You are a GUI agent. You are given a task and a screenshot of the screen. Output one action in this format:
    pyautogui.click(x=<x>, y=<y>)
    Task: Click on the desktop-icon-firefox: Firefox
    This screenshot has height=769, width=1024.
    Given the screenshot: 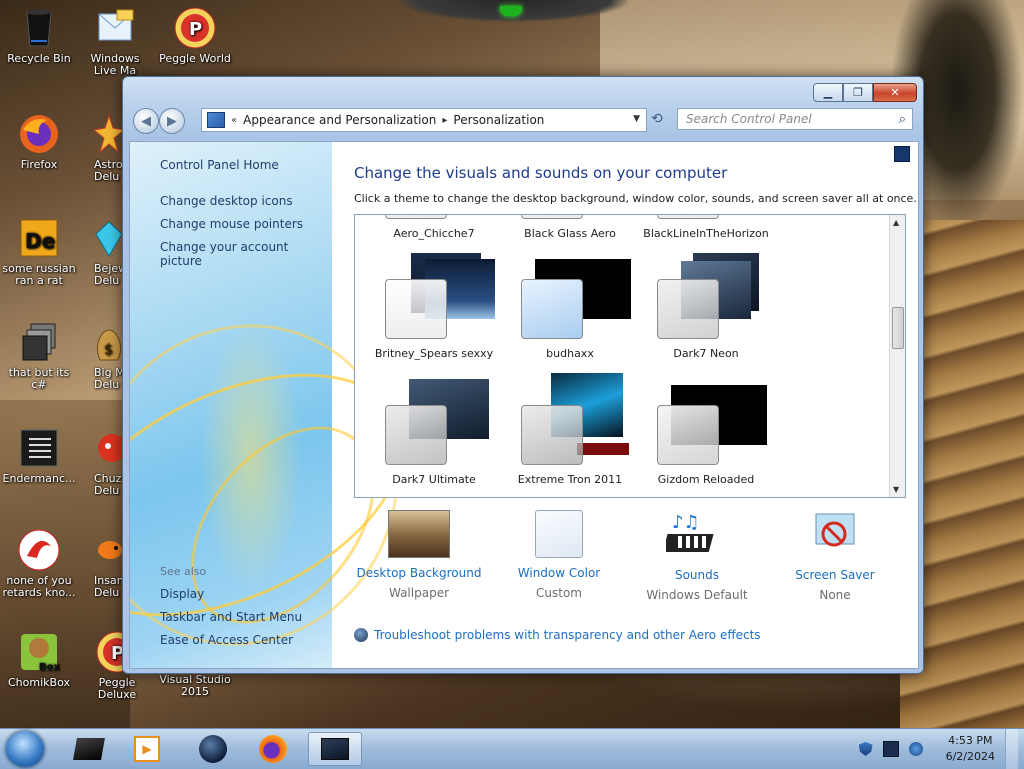 What is the action you would take?
    pyautogui.click(x=39, y=141)
    